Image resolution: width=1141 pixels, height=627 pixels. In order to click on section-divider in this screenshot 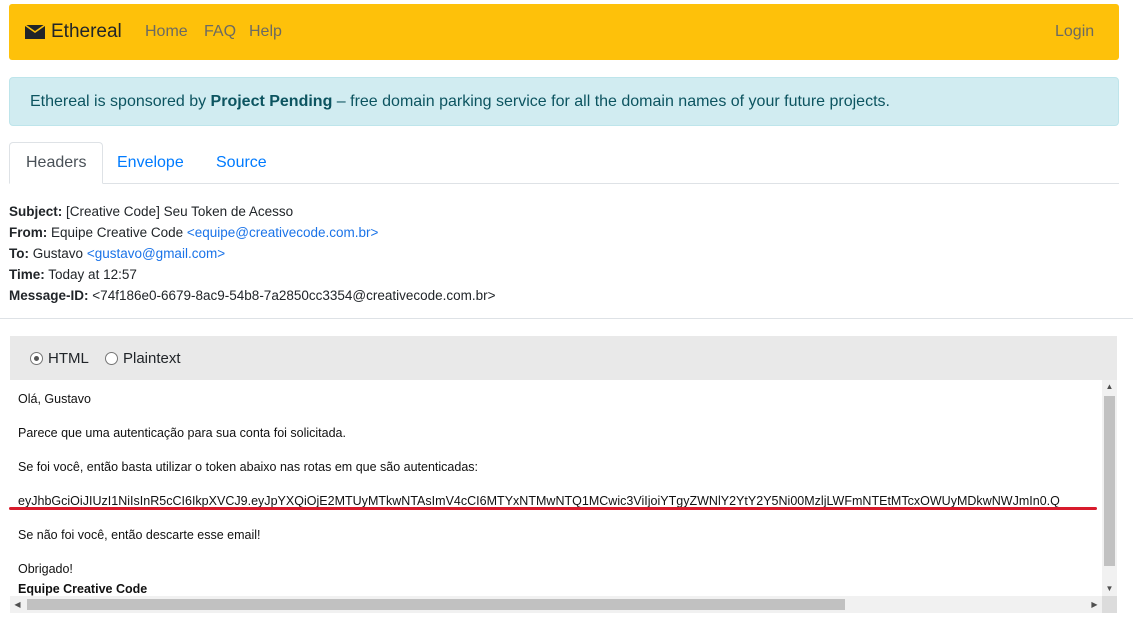, I will do `click(566, 318)`.